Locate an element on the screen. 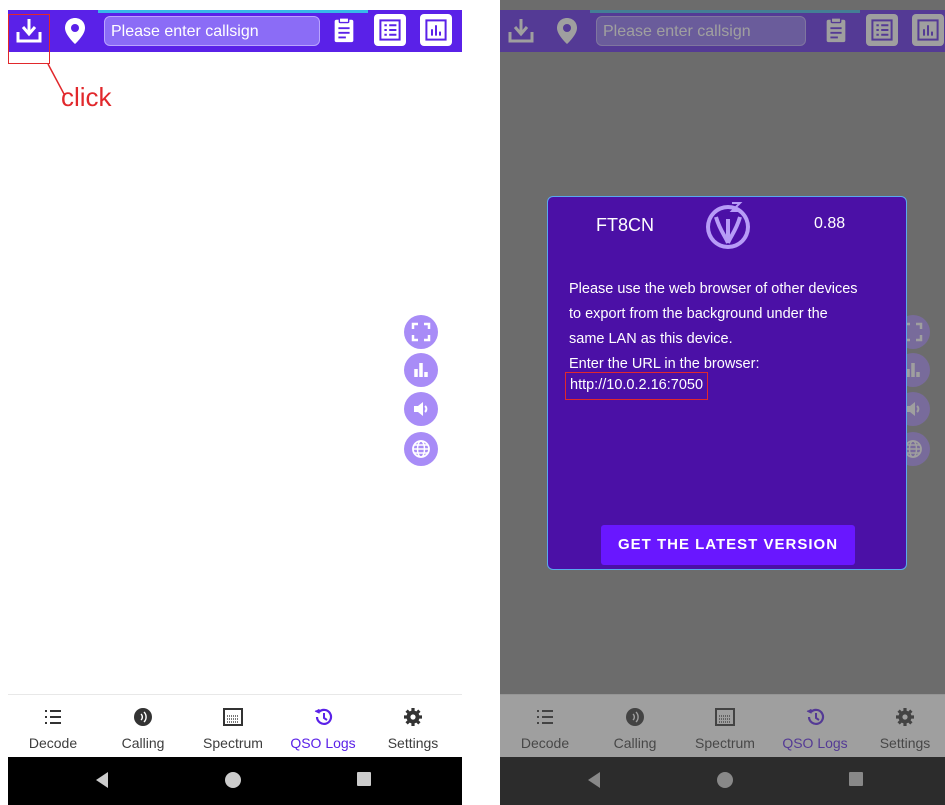 This screenshot has width=945, height=805. nav-settings: Settings is located at coordinates (413, 726).